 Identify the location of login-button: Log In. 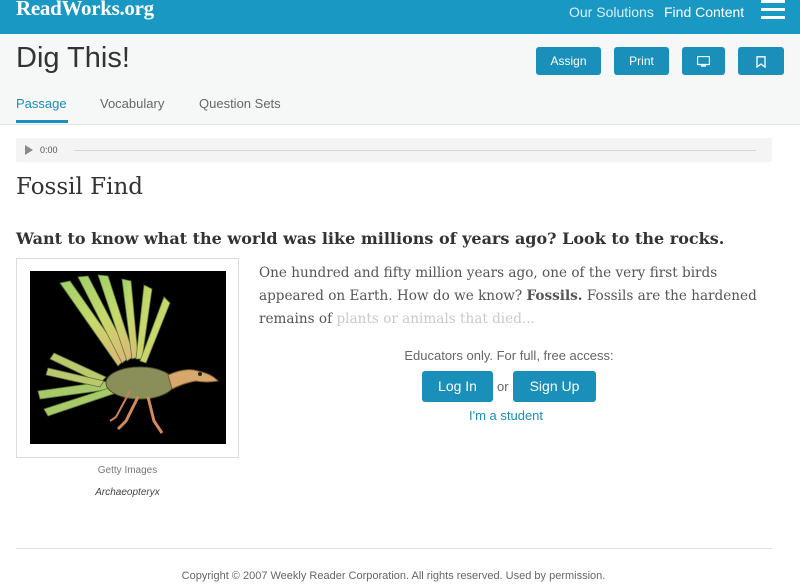
(457, 386).